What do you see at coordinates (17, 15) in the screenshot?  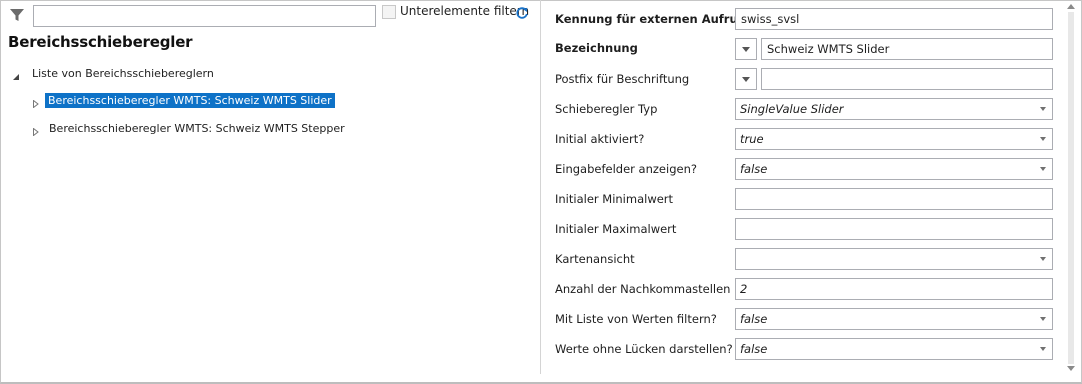 I see `filter-icon` at bounding box center [17, 15].